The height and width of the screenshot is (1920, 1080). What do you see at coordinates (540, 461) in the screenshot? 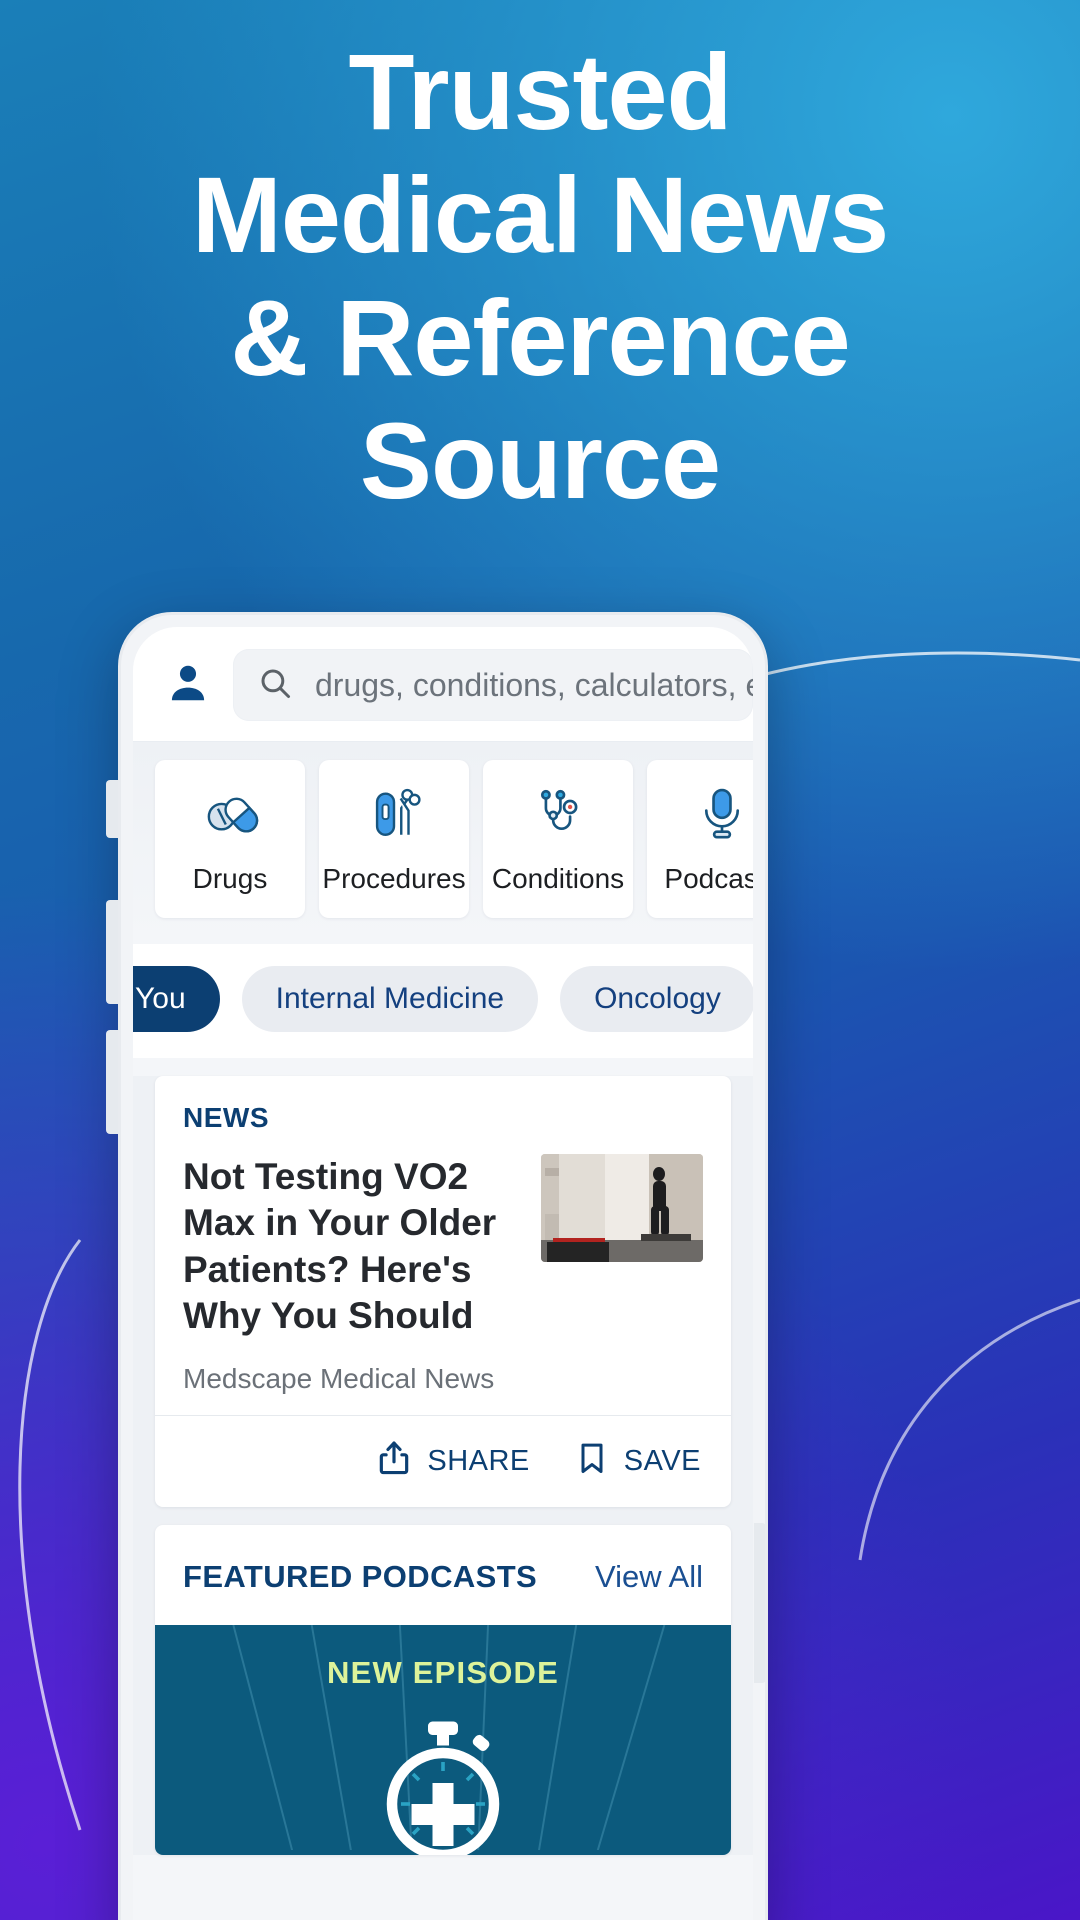
I see `headline-line-4: Source` at bounding box center [540, 461].